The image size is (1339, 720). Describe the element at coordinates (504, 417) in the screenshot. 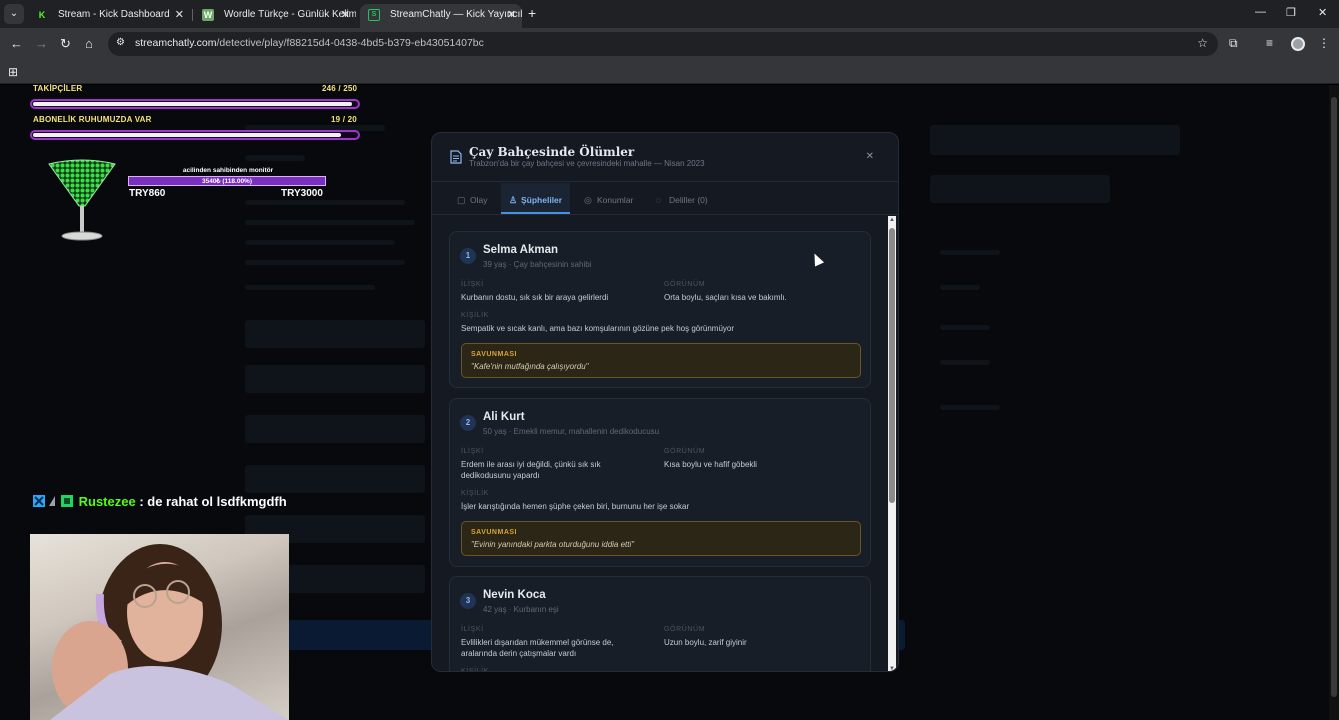

I see `suspect-name: Ali Kurt` at that location.